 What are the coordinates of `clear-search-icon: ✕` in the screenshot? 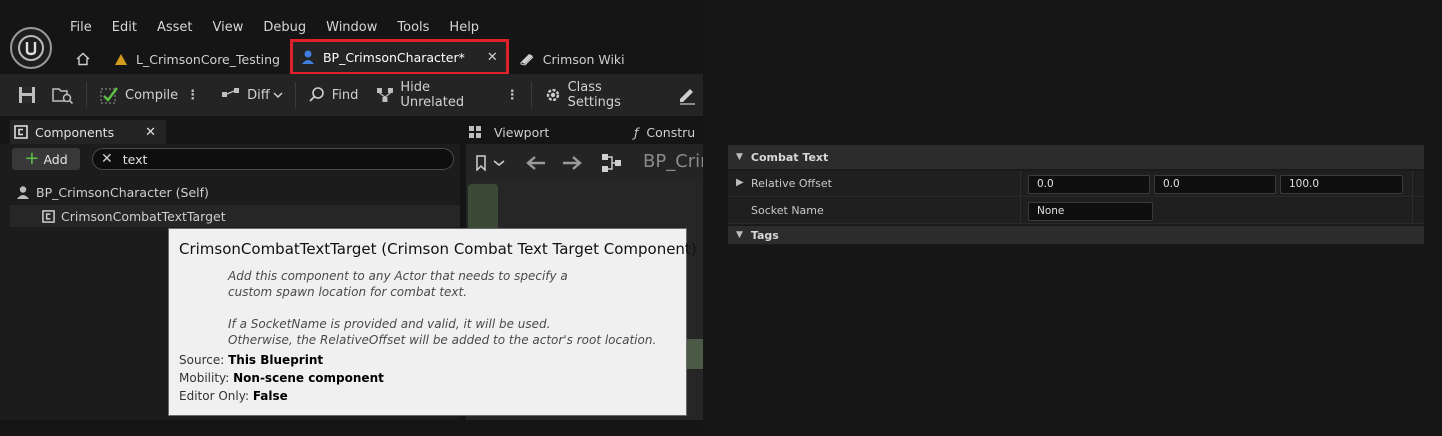 It's located at (107, 159).